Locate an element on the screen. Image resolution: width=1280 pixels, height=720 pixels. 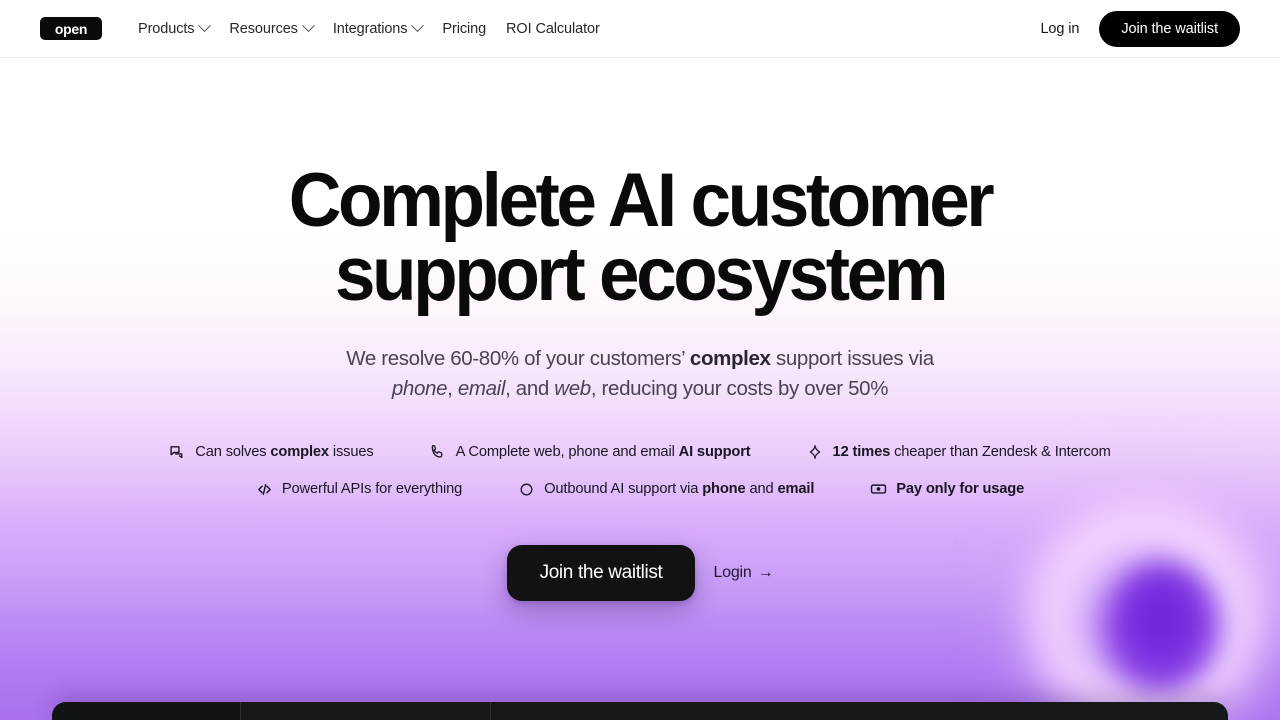
subtitle-italic-email: email is located at coordinates (481, 389).